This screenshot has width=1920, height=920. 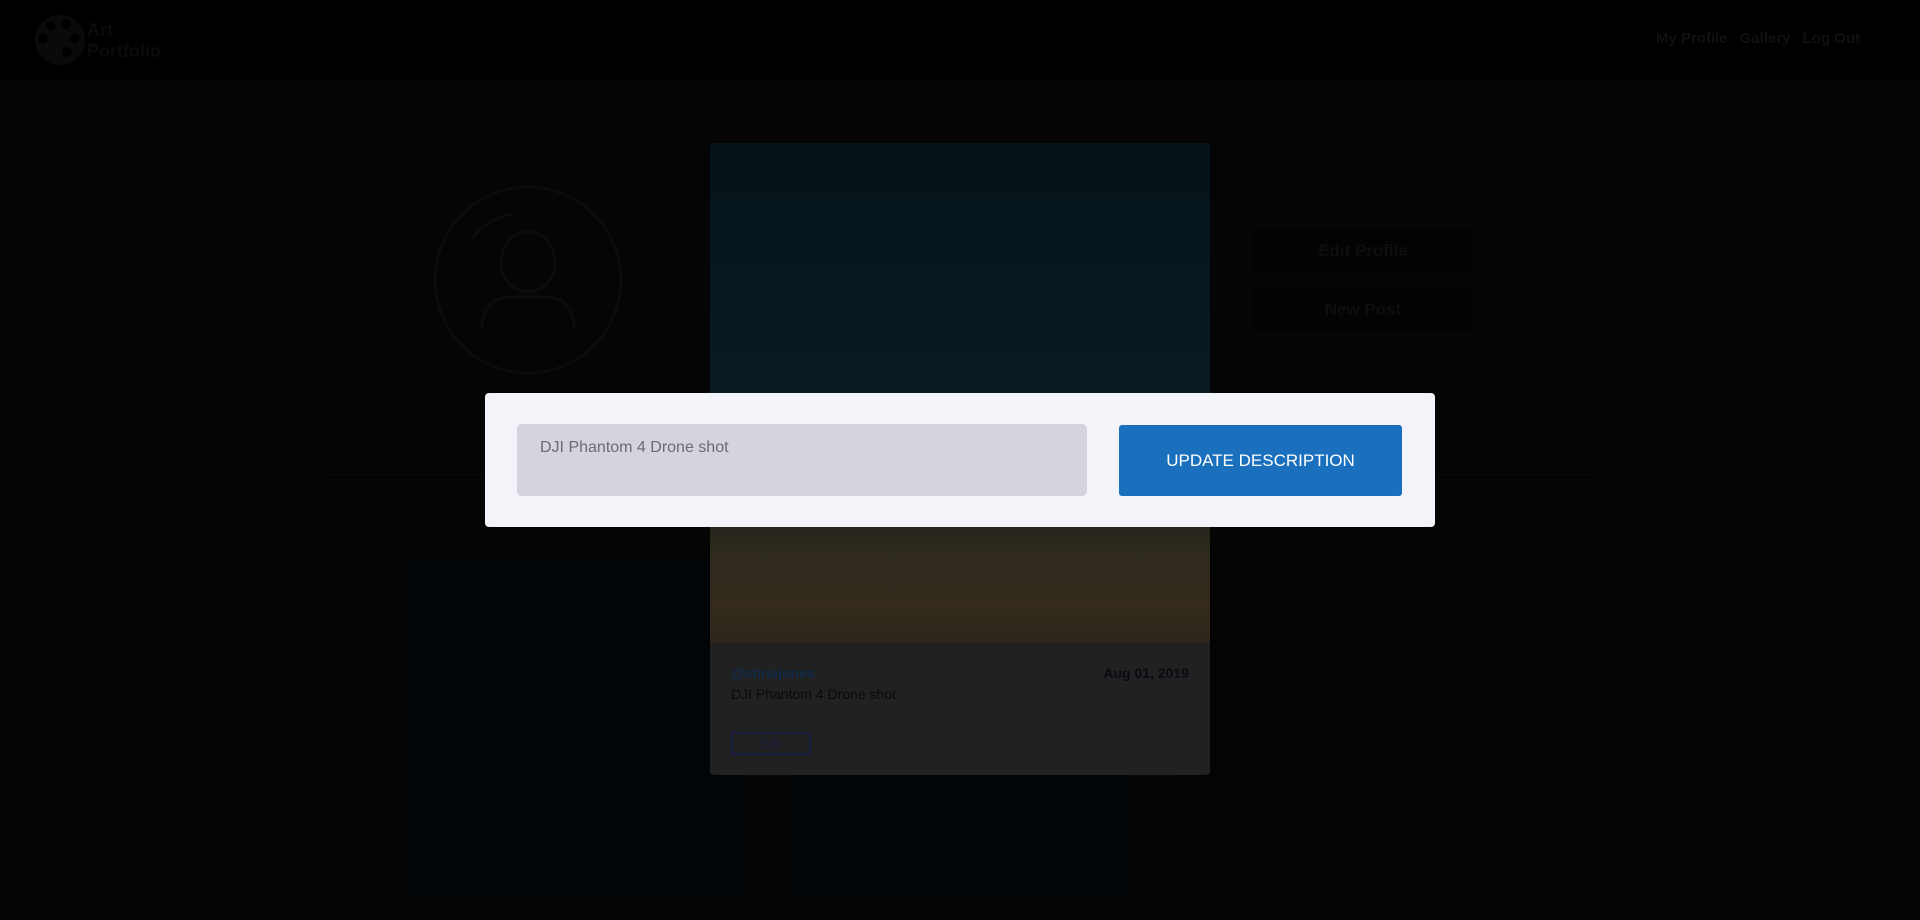 What do you see at coordinates (1260, 460) in the screenshot?
I see `update-description-button: UPDATE DESCRIPTION` at bounding box center [1260, 460].